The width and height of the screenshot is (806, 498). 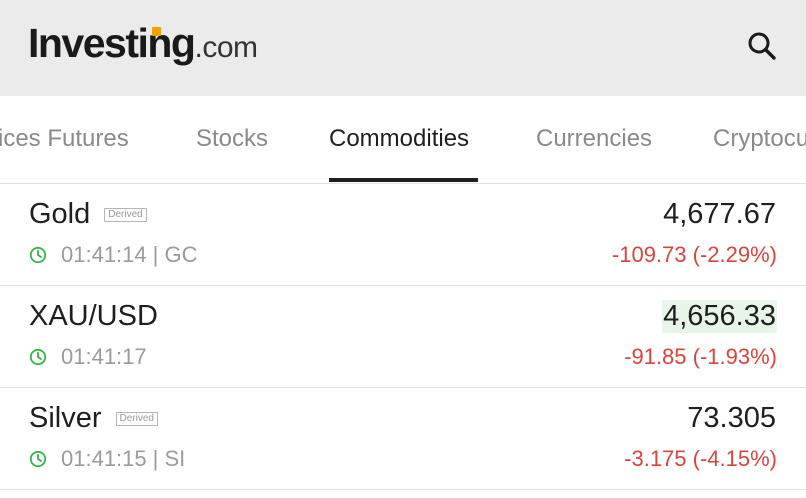 What do you see at coordinates (226, 47) in the screenshot?
I see `logo-domain-text: .com` at bounding box center [226, 47].